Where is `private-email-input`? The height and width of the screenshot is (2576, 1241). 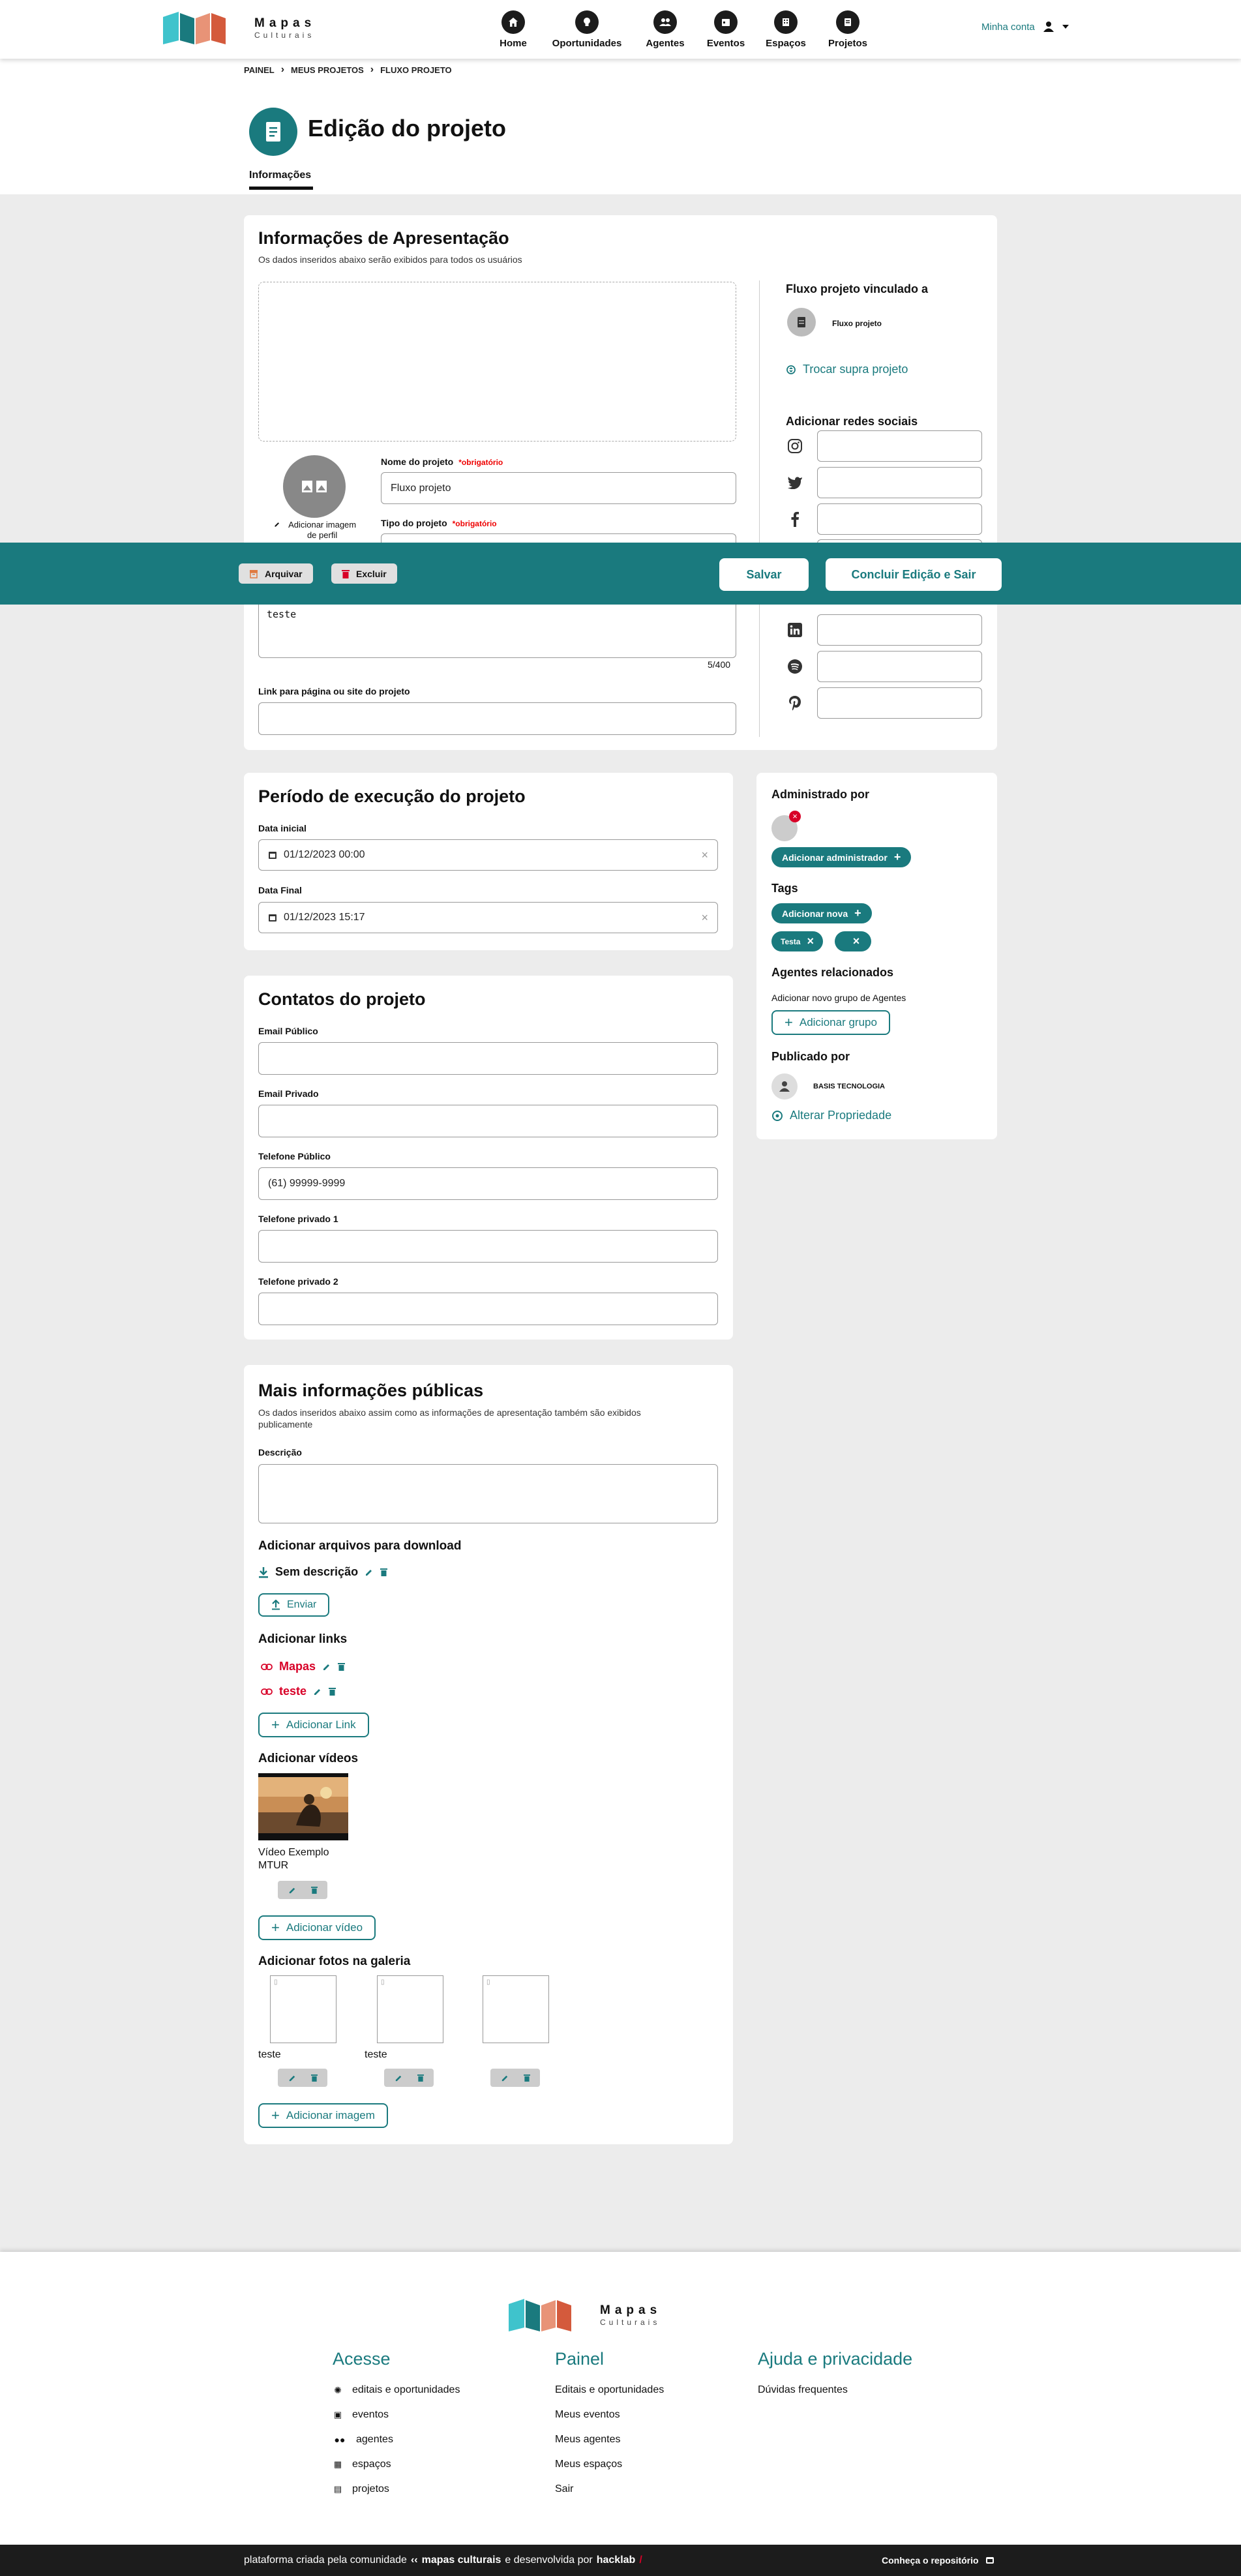
private-email-input is located at coordinates (488, 1121).